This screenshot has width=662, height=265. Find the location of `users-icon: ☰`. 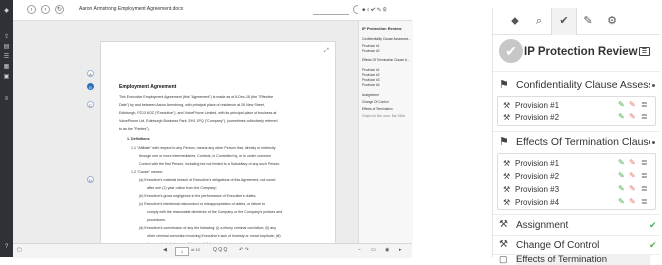

users-icon: ☰ is located at coordinates (6, 57).